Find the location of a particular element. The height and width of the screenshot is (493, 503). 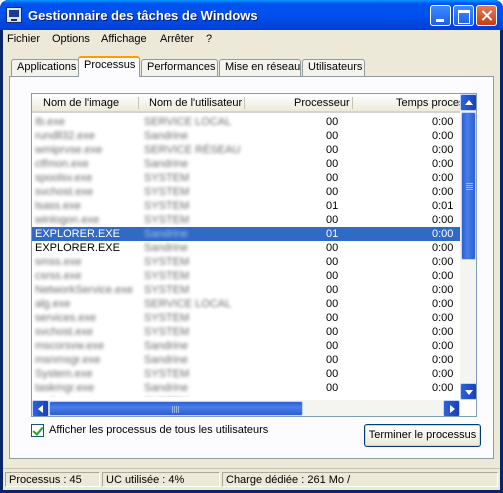

scroll-down-button is located at coordinates (468, 391).